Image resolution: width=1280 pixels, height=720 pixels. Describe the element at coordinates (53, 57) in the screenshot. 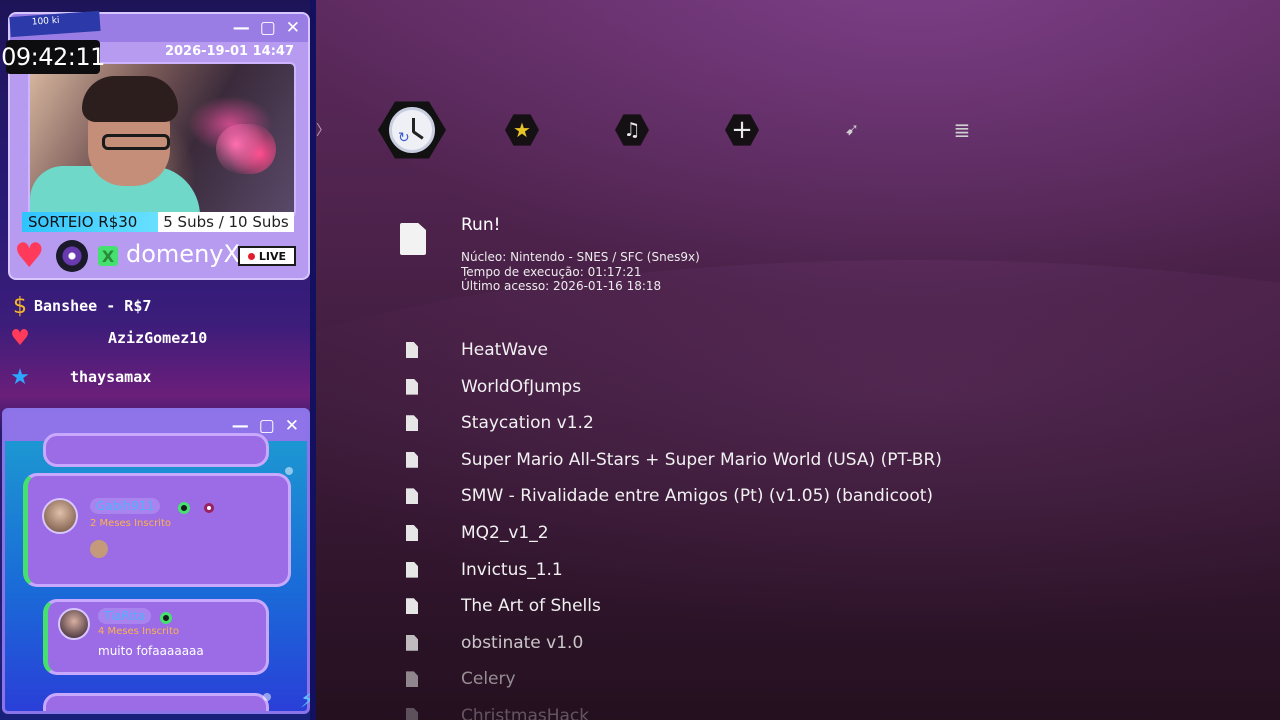

I see `clock-display: 09:42:11` at that location.